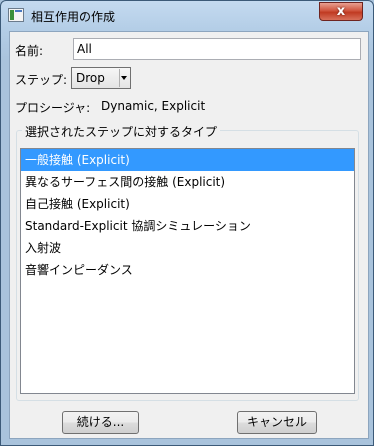 The height and width of the screenshot is (446, 374). I want to click on procedure-label: プロシージャ:, so click(53, 108).